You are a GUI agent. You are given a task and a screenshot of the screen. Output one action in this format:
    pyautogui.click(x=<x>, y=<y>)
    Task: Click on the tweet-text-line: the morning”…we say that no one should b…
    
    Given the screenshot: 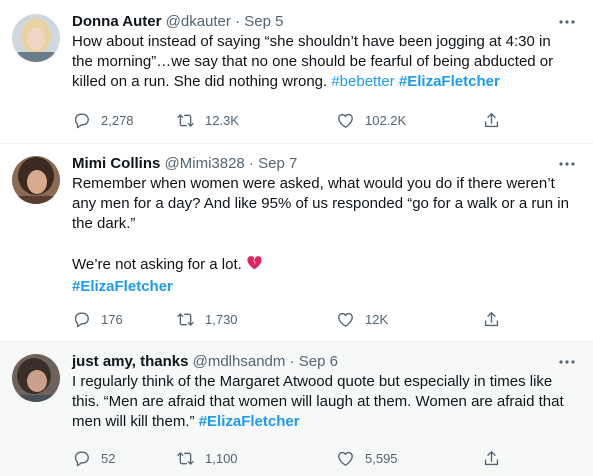 What is the action you would take?
    pyautogui.click(x=313, y=61)
    